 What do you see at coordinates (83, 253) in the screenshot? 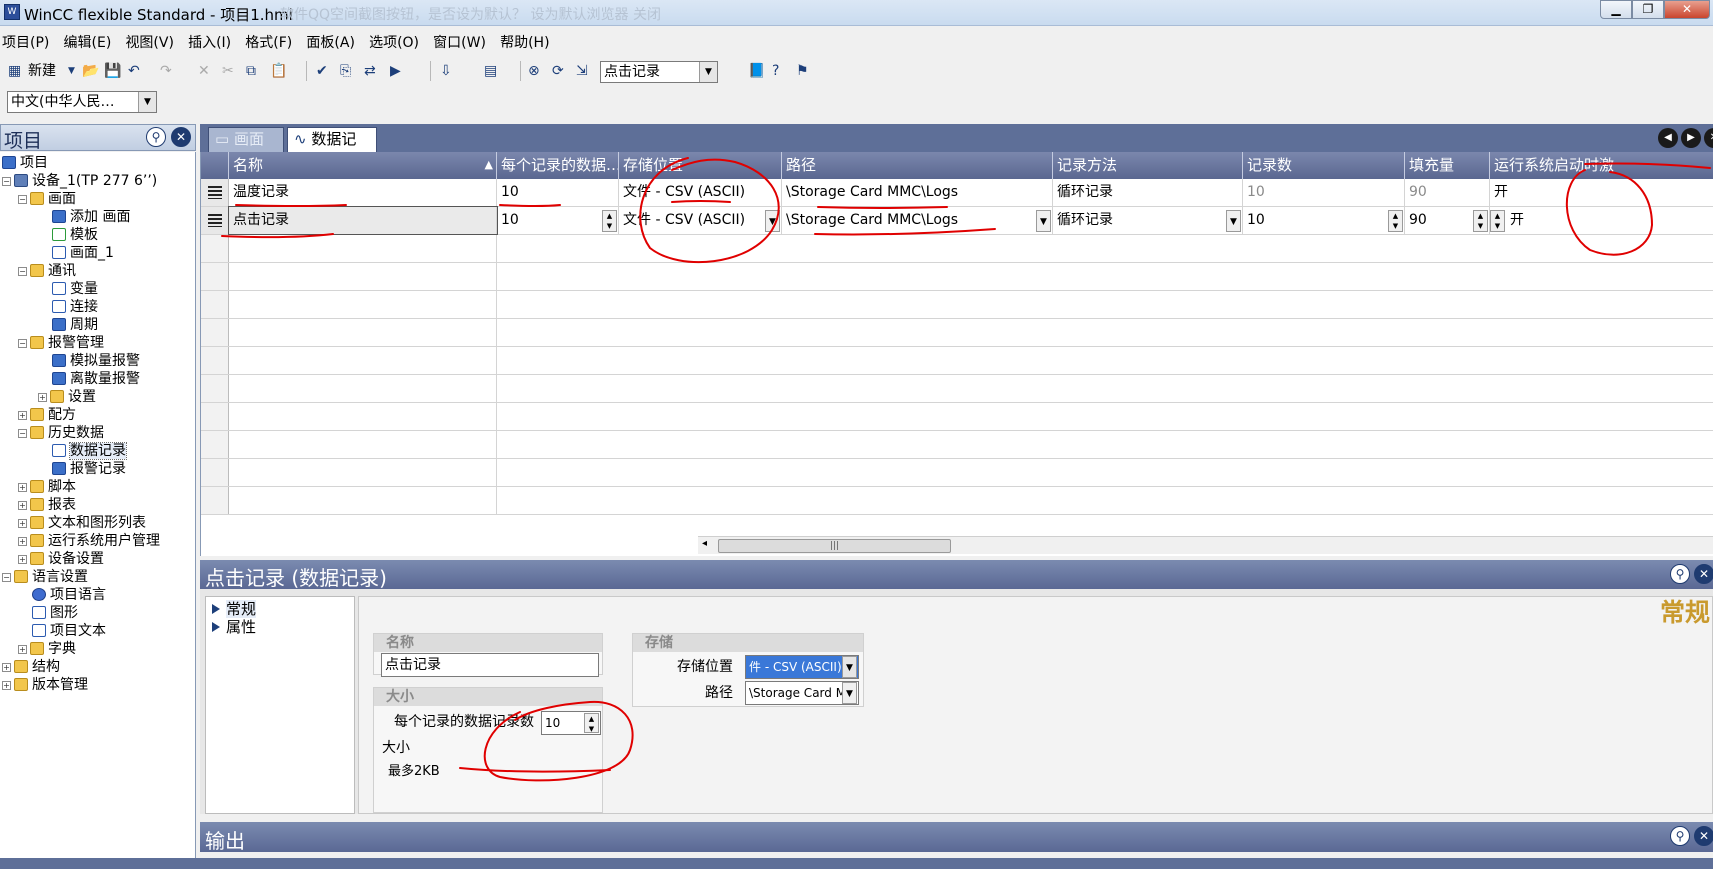
I see `tree-item: 画面_1` at bounding box center [83, 253].